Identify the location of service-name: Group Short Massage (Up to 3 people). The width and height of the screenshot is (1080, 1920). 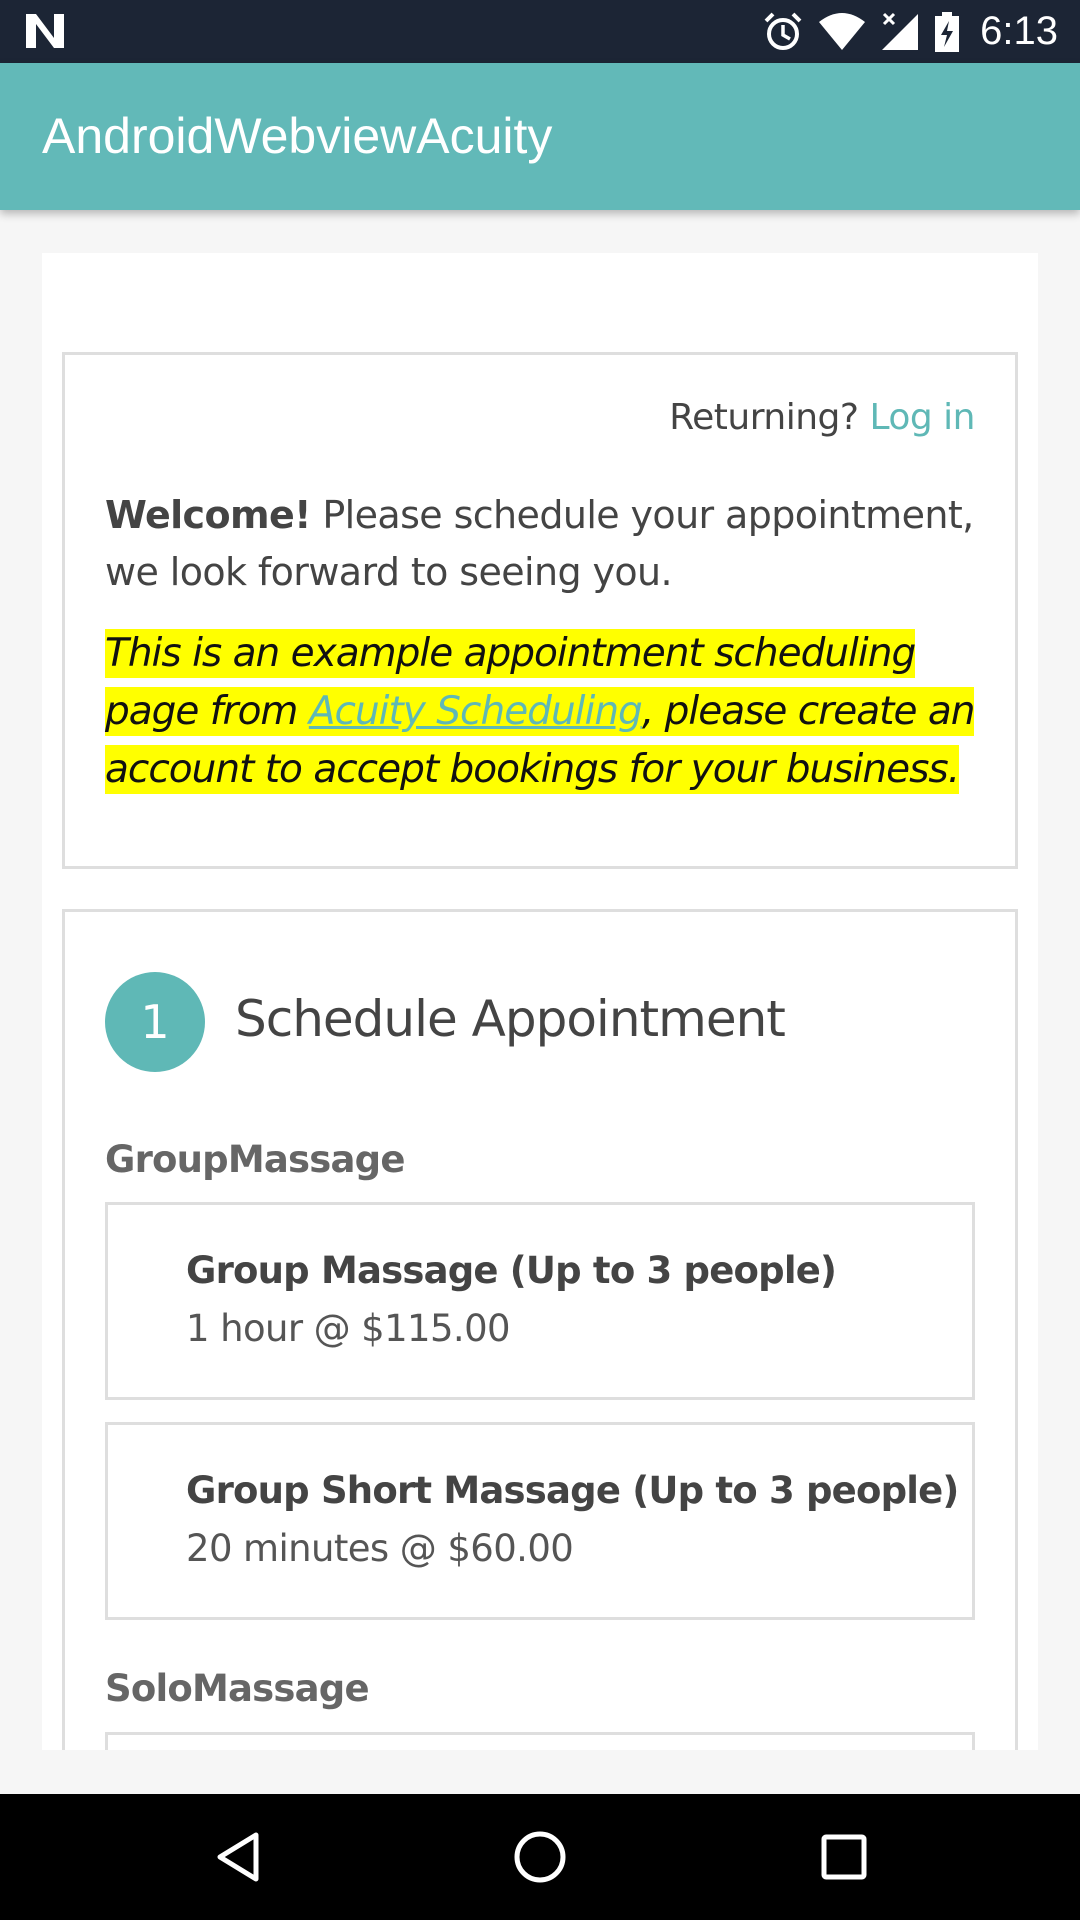
(572, 1490).